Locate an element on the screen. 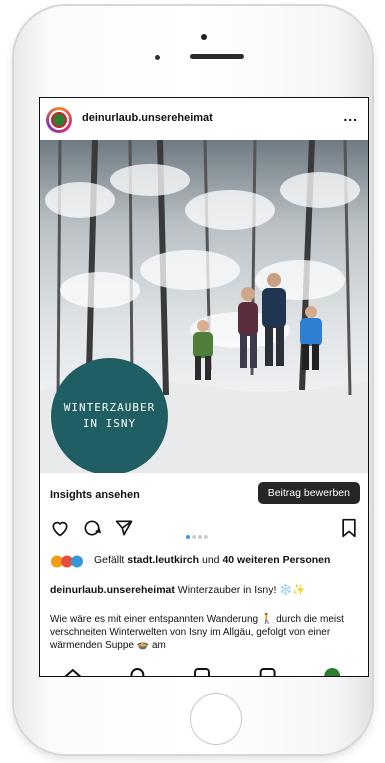  carousel-indicator is located at coordinates (198, 535).